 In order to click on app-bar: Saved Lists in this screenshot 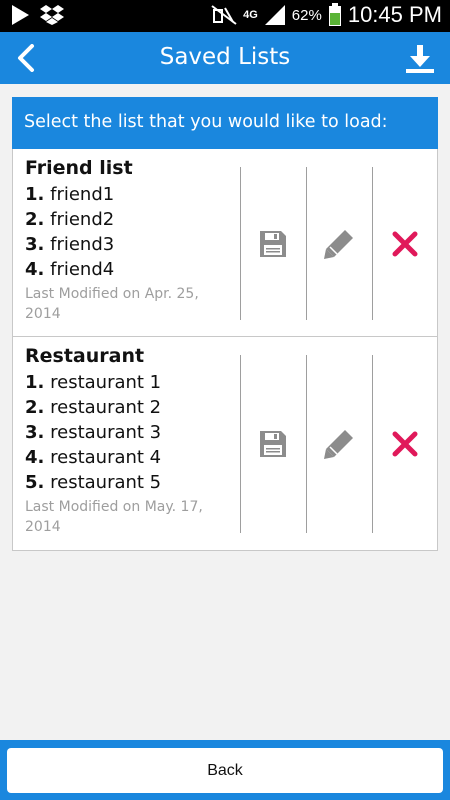, I will do `click(225, 58)`.